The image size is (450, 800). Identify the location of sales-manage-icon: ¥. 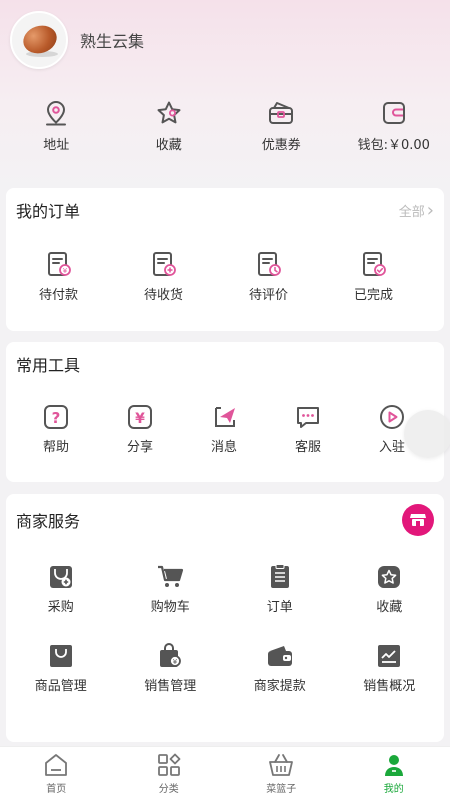
(171, 655).